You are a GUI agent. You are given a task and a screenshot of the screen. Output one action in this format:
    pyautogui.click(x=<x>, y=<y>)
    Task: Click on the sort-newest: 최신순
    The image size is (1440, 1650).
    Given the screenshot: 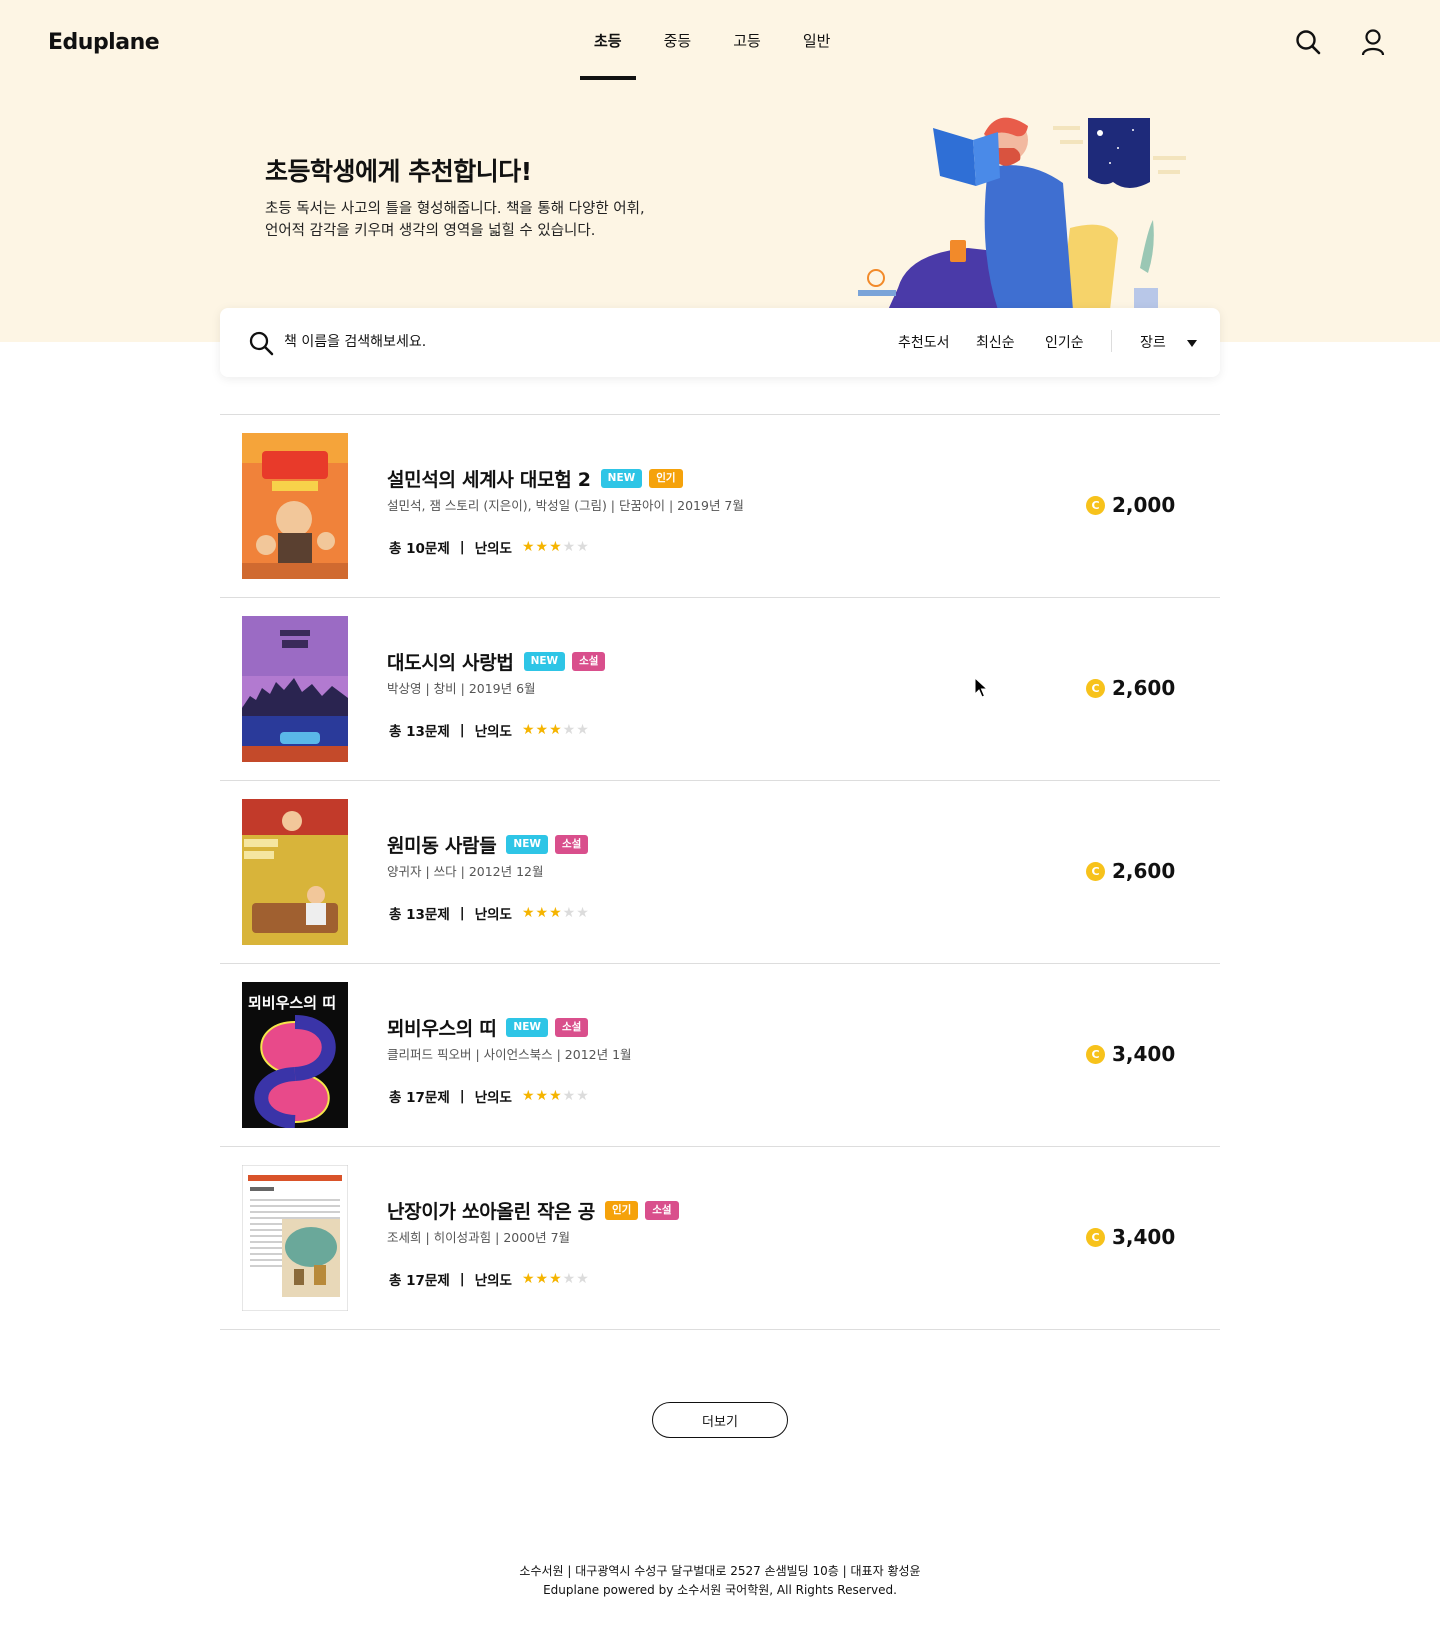 What is the action you would take?
    pyautogui.click(x=995, y=342)
    